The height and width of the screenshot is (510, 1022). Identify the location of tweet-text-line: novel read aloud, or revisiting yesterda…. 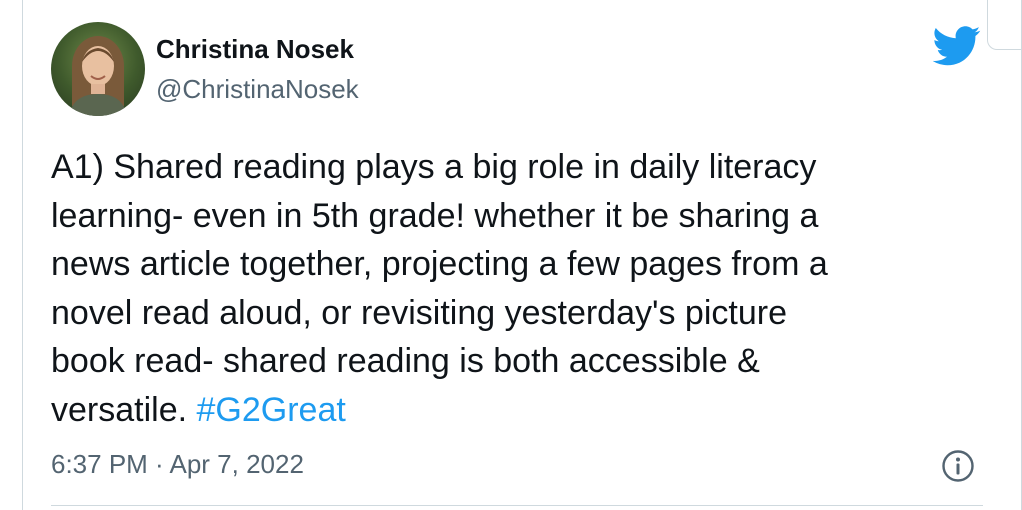
(419, 312).